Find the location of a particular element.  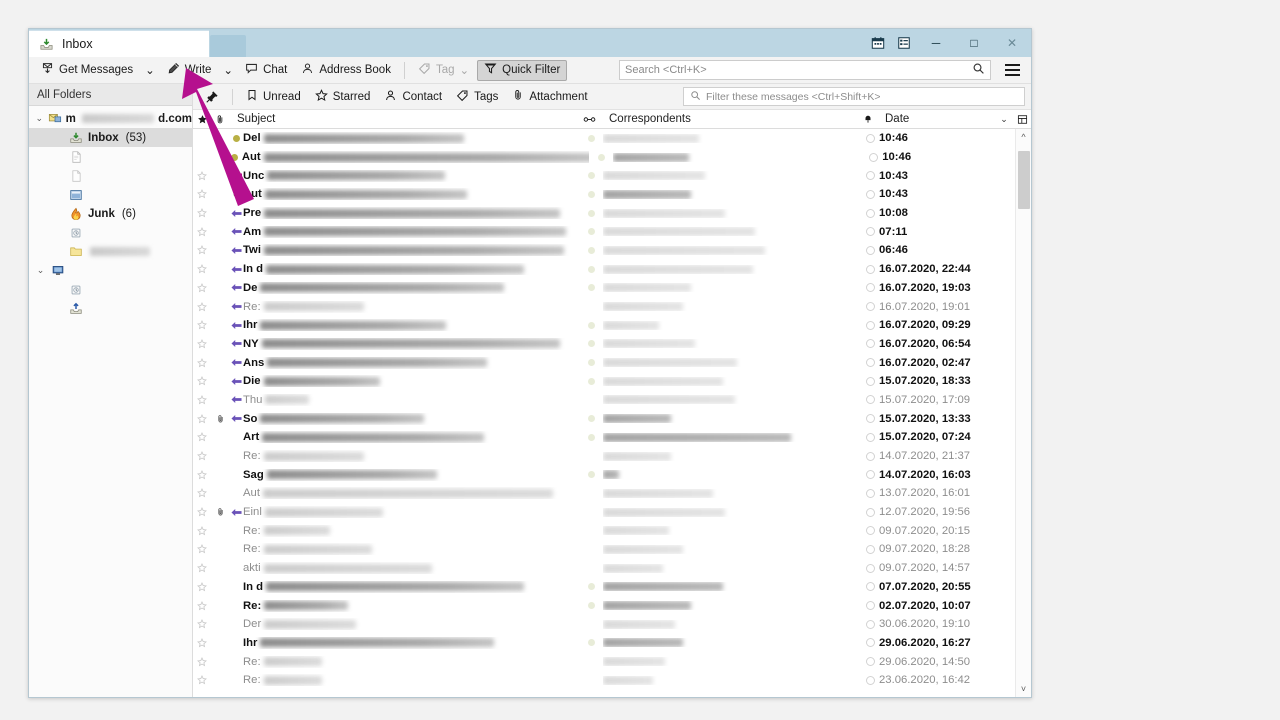

message-row: Sag 14.07.2020, 16:03 is located at coordinates (604, 474).